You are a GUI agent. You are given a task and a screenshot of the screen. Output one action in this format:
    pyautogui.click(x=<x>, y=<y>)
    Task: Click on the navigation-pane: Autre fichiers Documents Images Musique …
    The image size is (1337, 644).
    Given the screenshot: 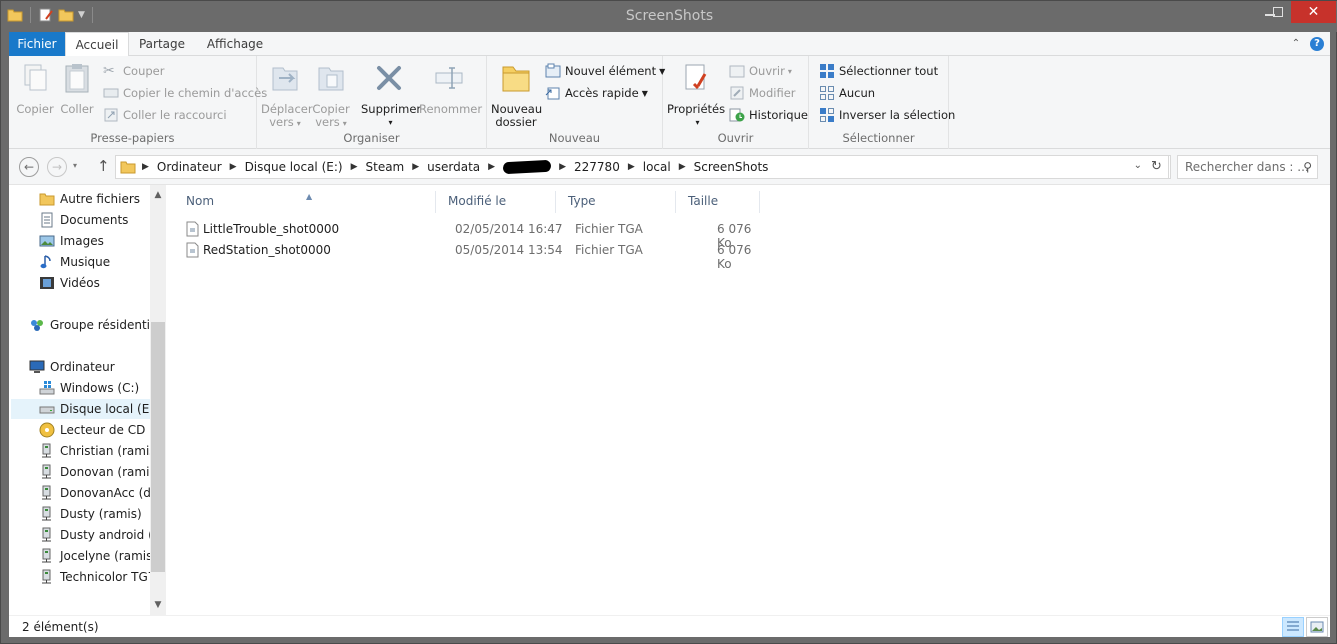 What is the action you would take?
    pyautogui.click(x=87, y=400)
    